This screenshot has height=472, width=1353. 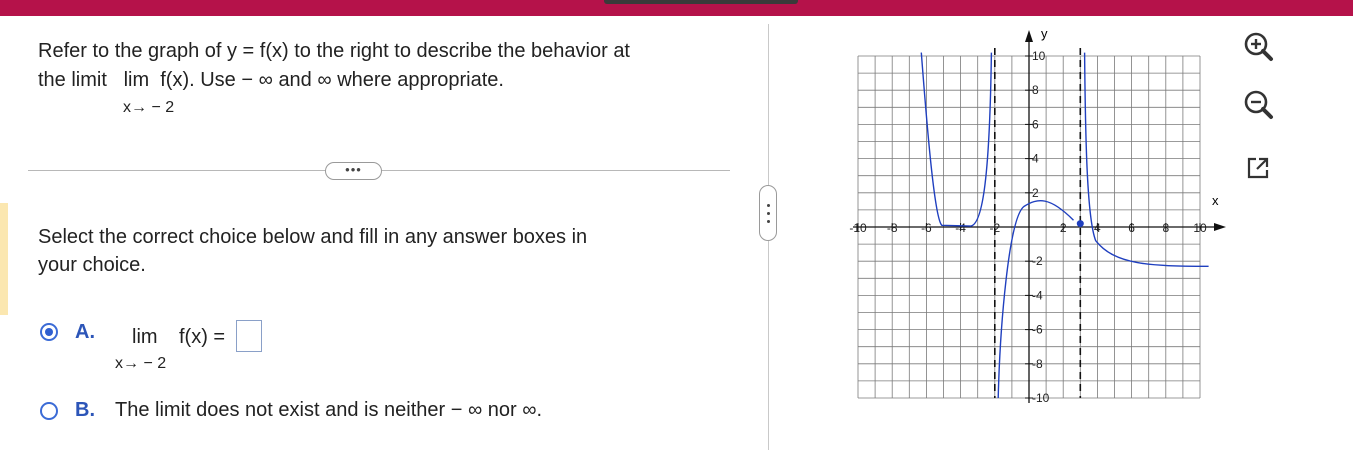 I want to click on x-tick-label: -6, so click(x=926, y=228).